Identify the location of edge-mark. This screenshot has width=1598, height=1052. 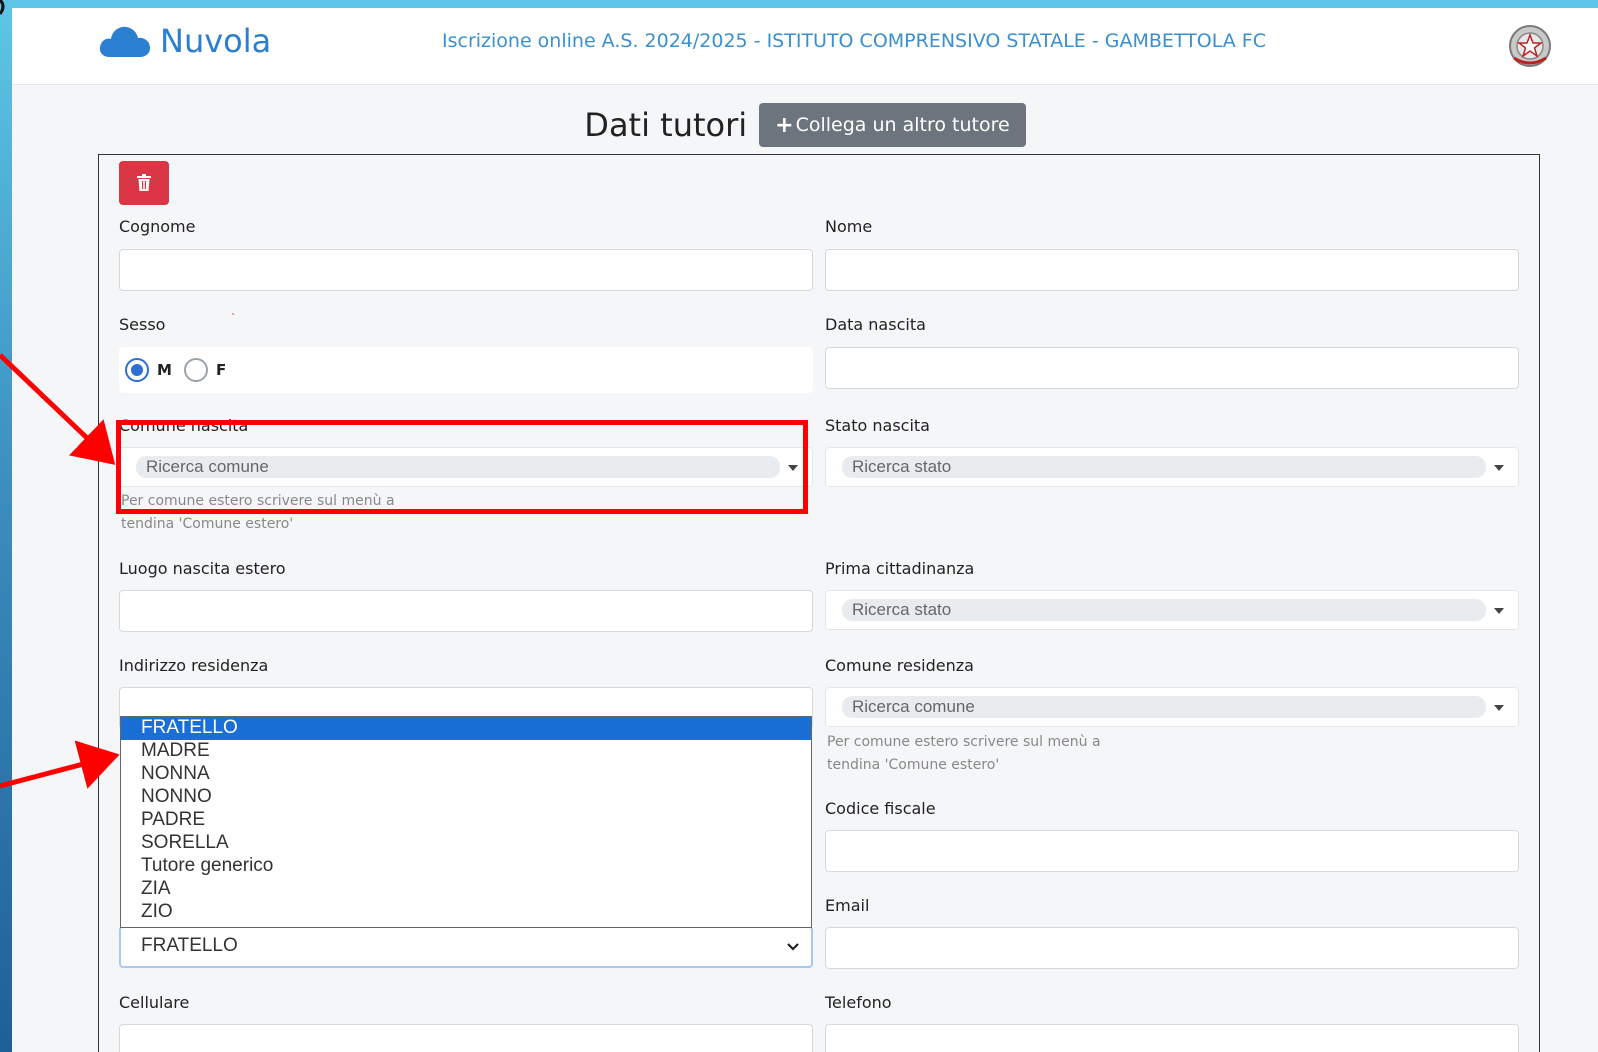
(2, 7).